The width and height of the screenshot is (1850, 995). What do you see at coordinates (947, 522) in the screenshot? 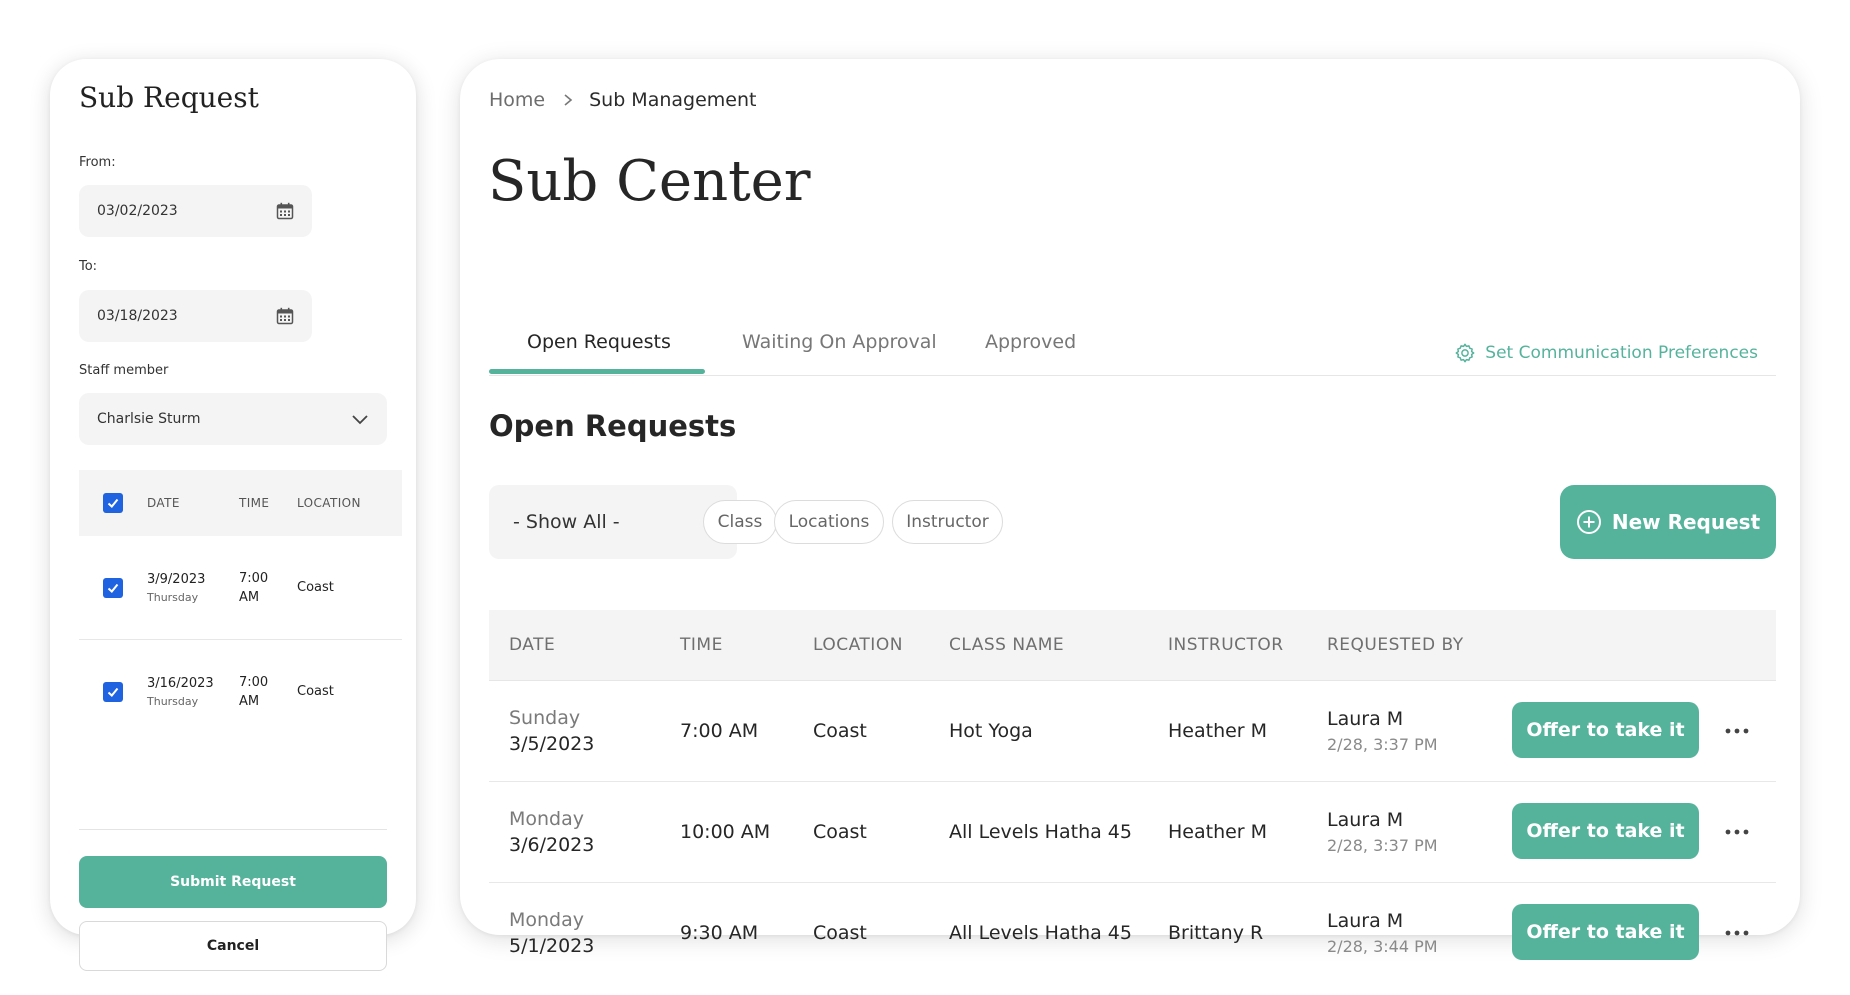
I see `filter-pill-instructor: Instructor` at bounding box center [947, 522].